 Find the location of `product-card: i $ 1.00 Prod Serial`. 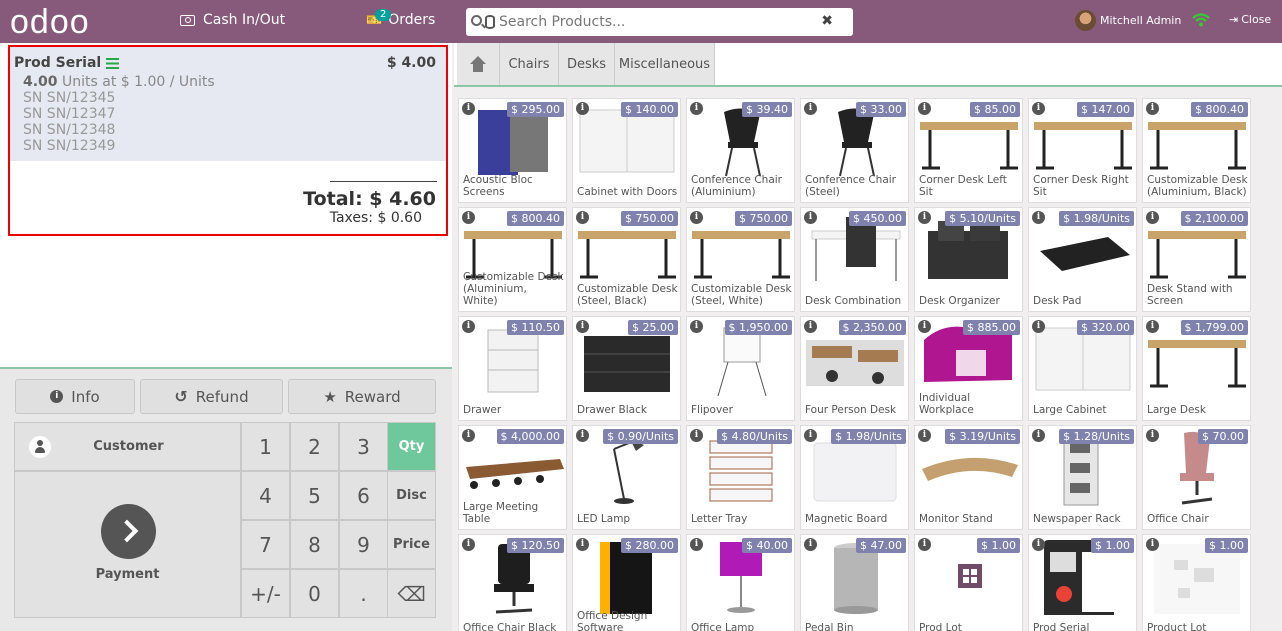

product-card: i $ 1.00 Prod Serial is located at coordinates (1082, 582).